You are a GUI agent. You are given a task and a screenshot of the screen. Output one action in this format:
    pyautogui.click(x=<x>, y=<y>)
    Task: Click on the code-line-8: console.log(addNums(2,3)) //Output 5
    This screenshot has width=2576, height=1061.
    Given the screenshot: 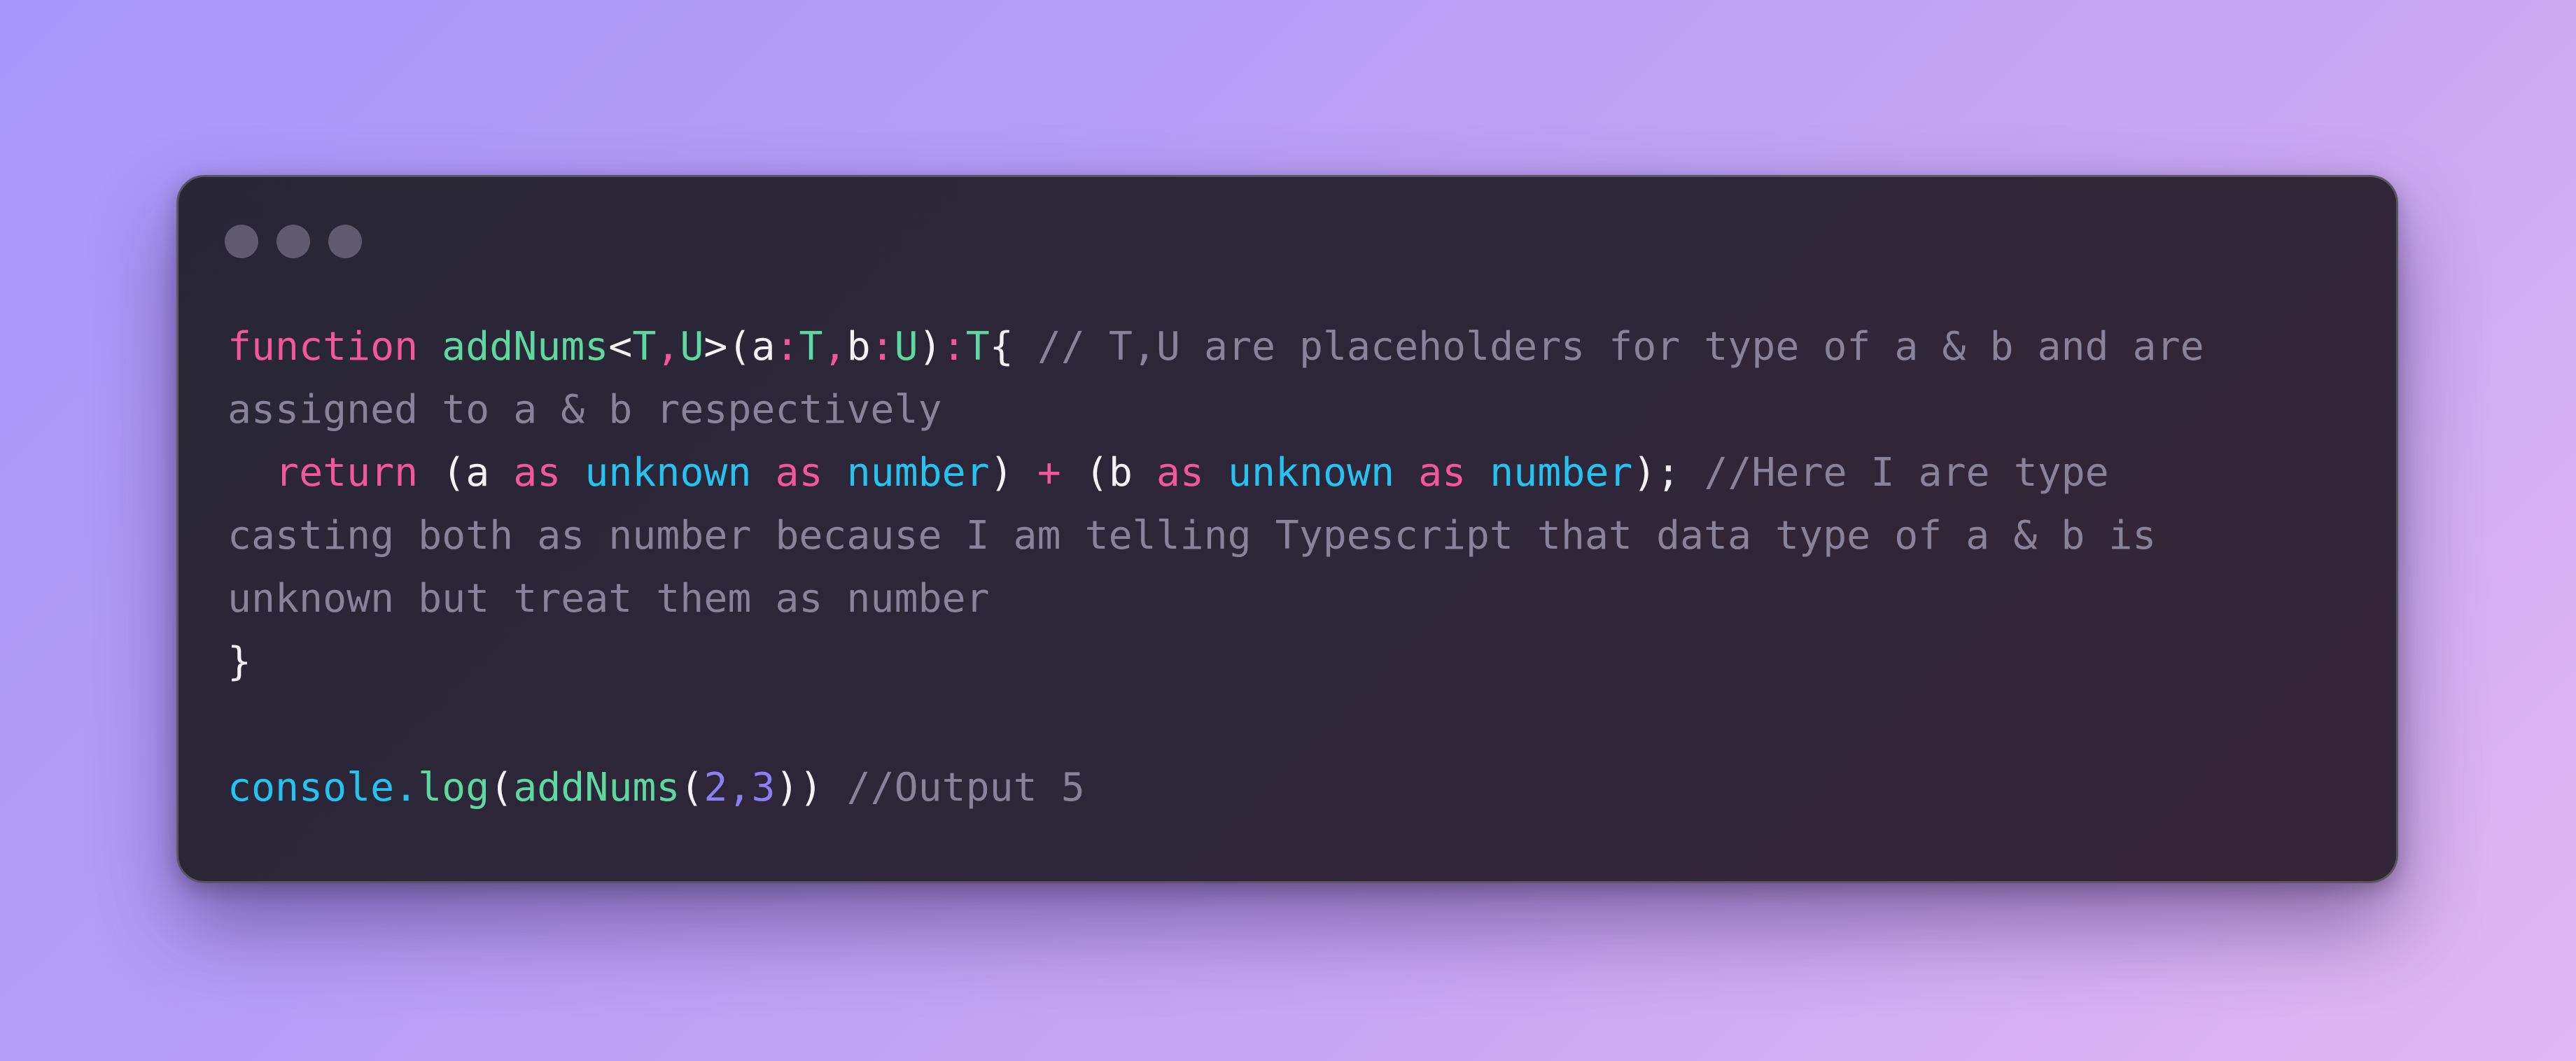 What is the action you would take?
    pyautogui.click(x=1291, y=788)
    